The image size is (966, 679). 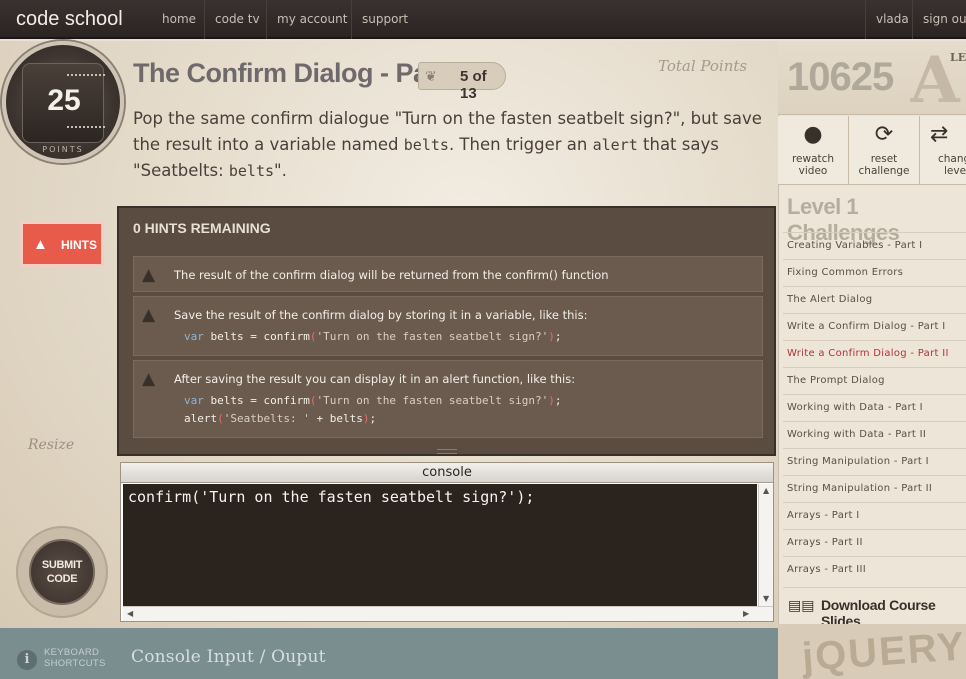 I want to click on jquery-promo: jQUERY, so click(x=872, y=651).